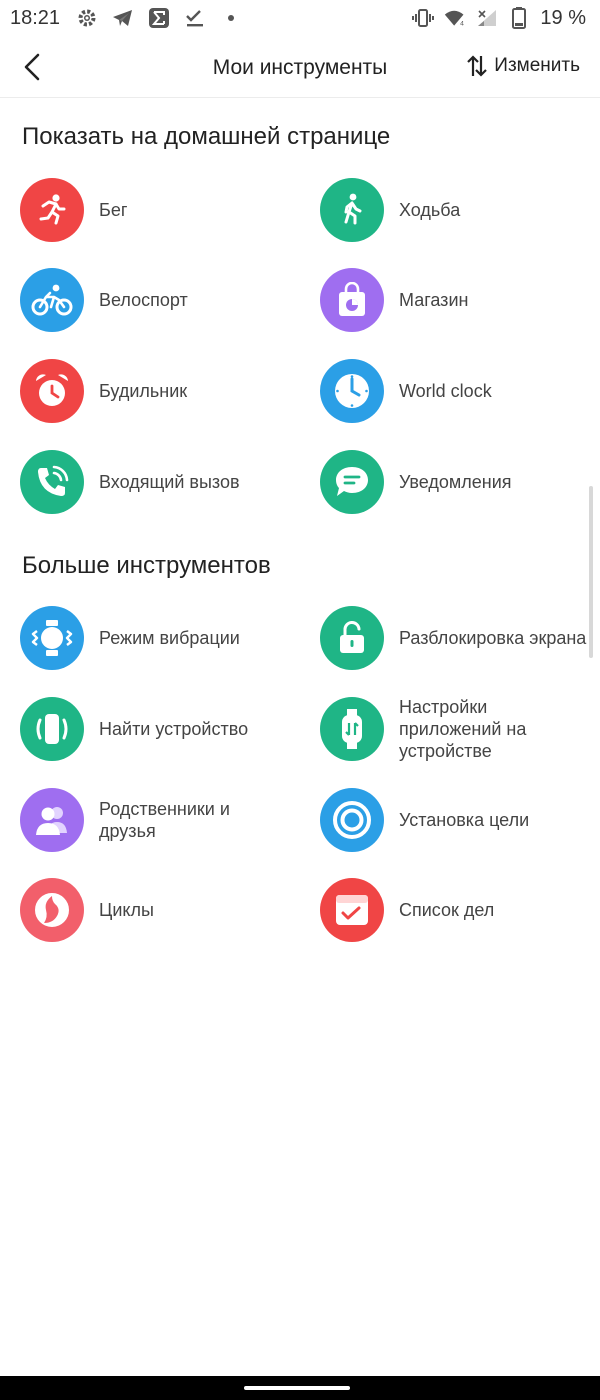 Image resolution: width=600 pixels, height=1400 pixels. I want to click on more-notifications-dot-icon, so click(231, 18).